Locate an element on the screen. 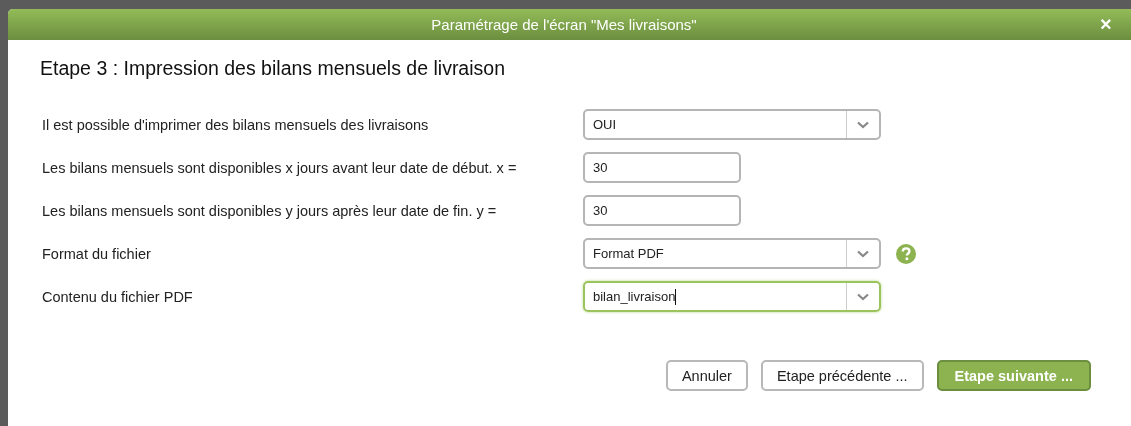  dropdown: bilan_livraison is located at coordinates (732, 296).